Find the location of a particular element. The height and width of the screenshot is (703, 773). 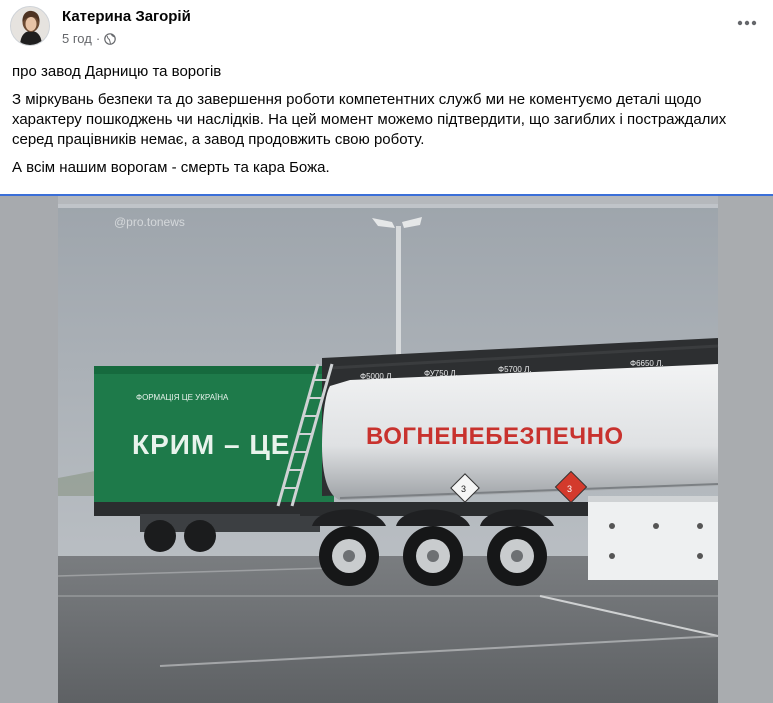

compartment-label: Ф5000 Л. is located at coordinates (377, 376).